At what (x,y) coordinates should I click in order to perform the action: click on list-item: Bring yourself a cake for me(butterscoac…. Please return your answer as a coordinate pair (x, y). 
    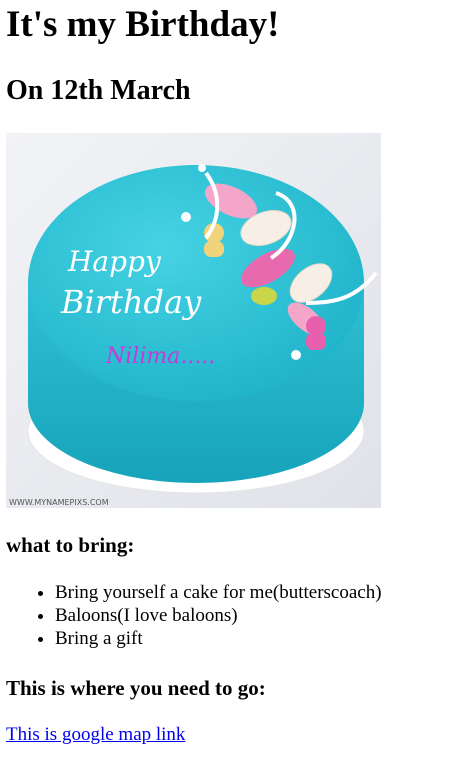
    Looking at the image, I should click on (218, 592).